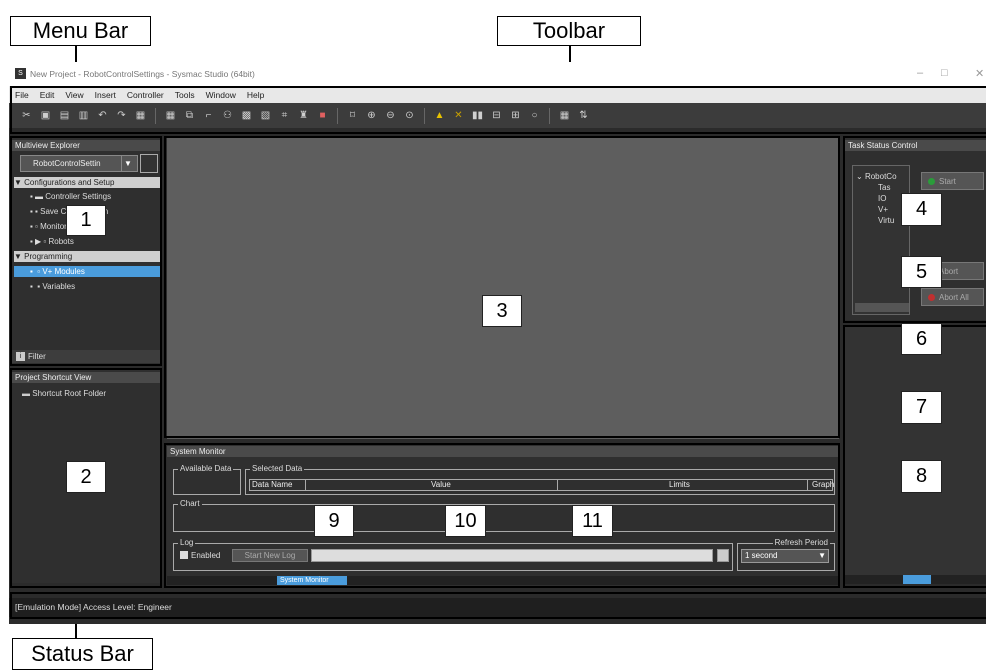 Image resolution: width=986 pixels, height=670 pixels. What do you see at coordinates (190, 504) in the screenshot?
I see `chart-label: Chart` at bounding box center [190, 504].